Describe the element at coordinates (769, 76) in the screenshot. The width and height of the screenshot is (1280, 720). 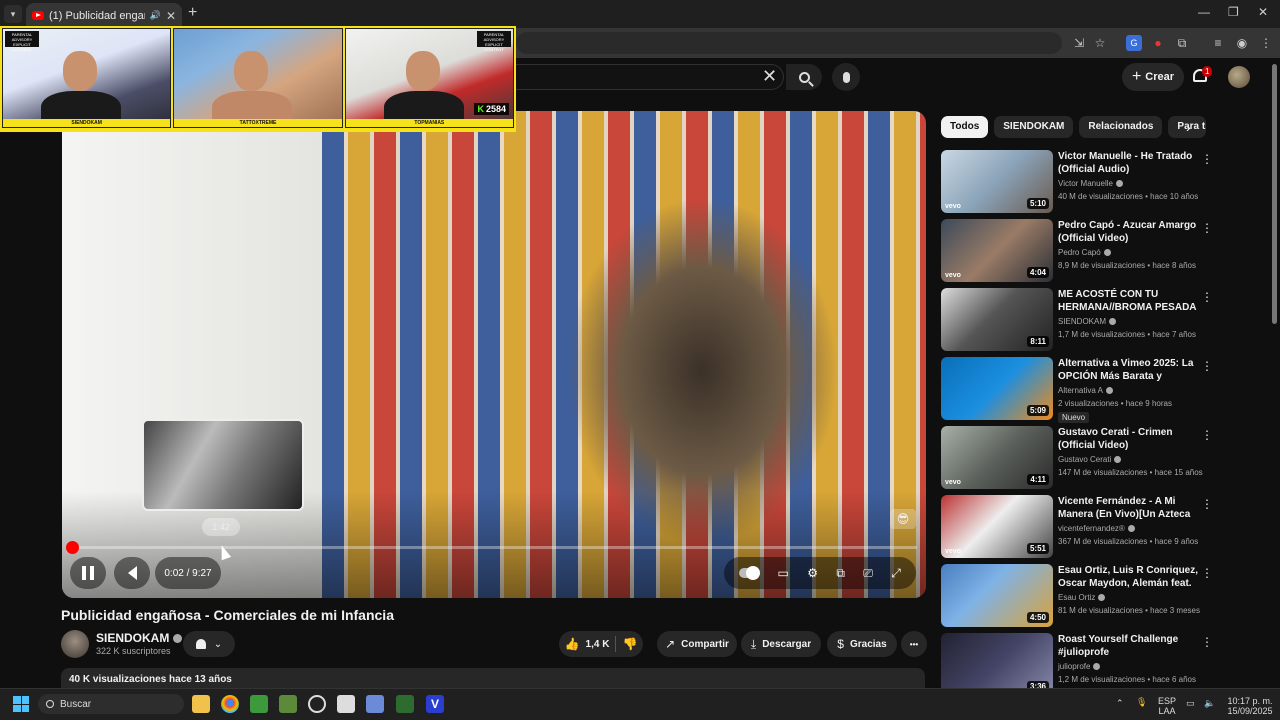
I see `clear-search-icon: ✕` at that location.